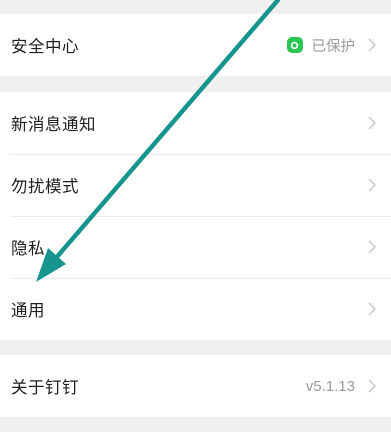 Image resolution: width=391 pixels, height=432 pixels. Describe the element at coordinates (195, 247) in the screenshot. I see `settings-row-privacy: 隐私` at that location.